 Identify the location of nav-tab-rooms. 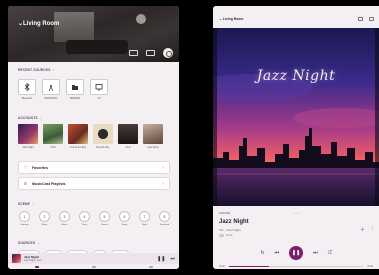
(93, 266).